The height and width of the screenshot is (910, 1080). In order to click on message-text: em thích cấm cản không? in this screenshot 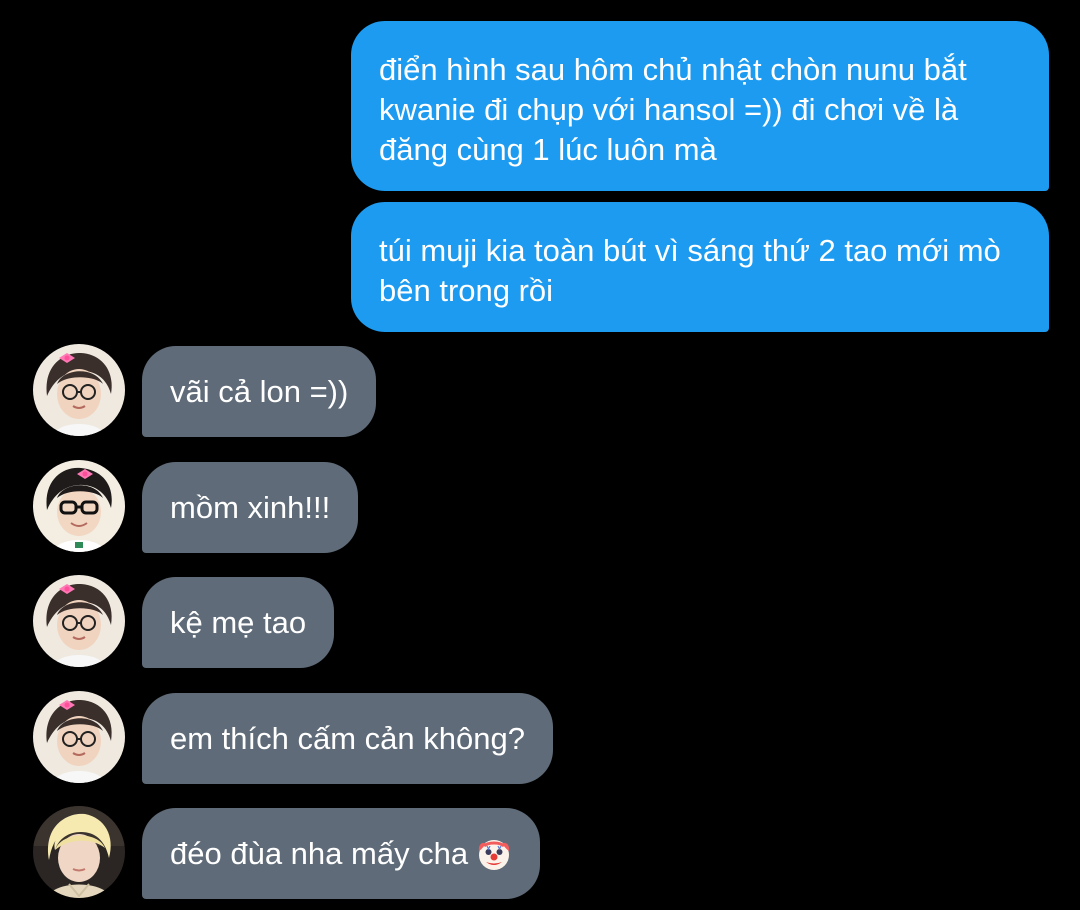, I will do `click(347, 738)`.